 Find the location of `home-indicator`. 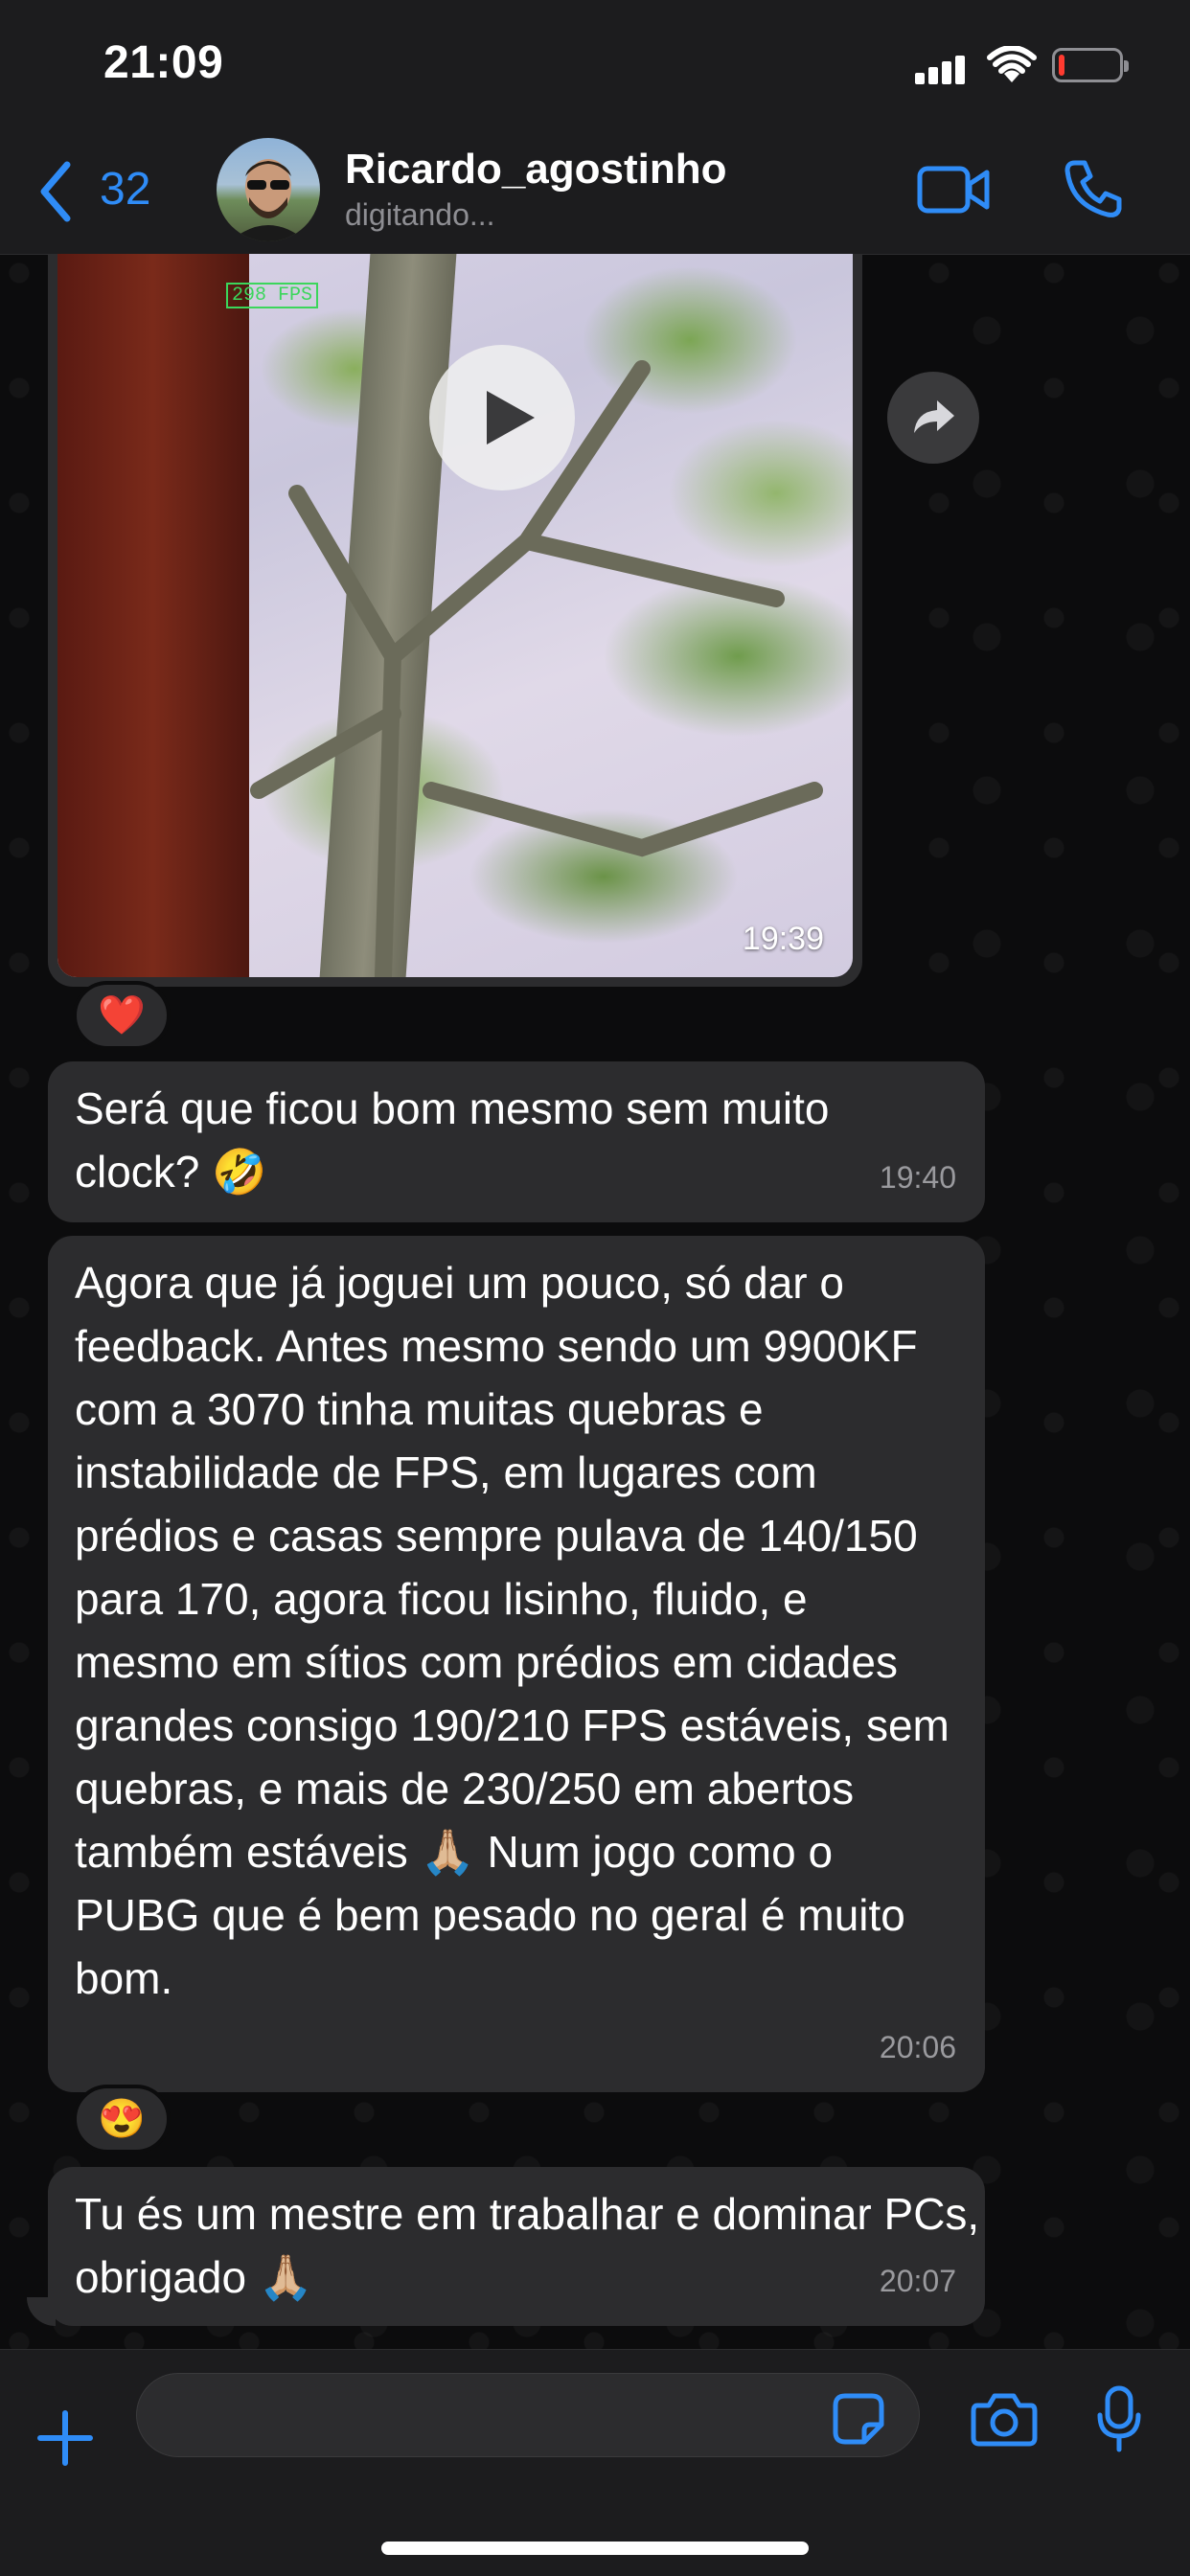

home-indicator is located at coordinates (595, 2549).